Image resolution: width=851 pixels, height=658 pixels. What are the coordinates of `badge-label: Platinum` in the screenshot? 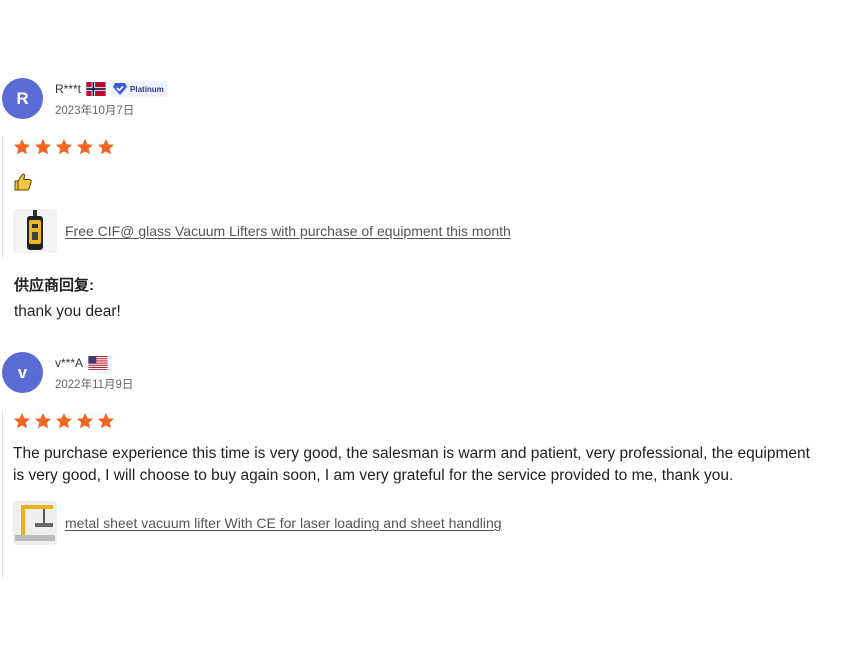 It's located at (147, 89).